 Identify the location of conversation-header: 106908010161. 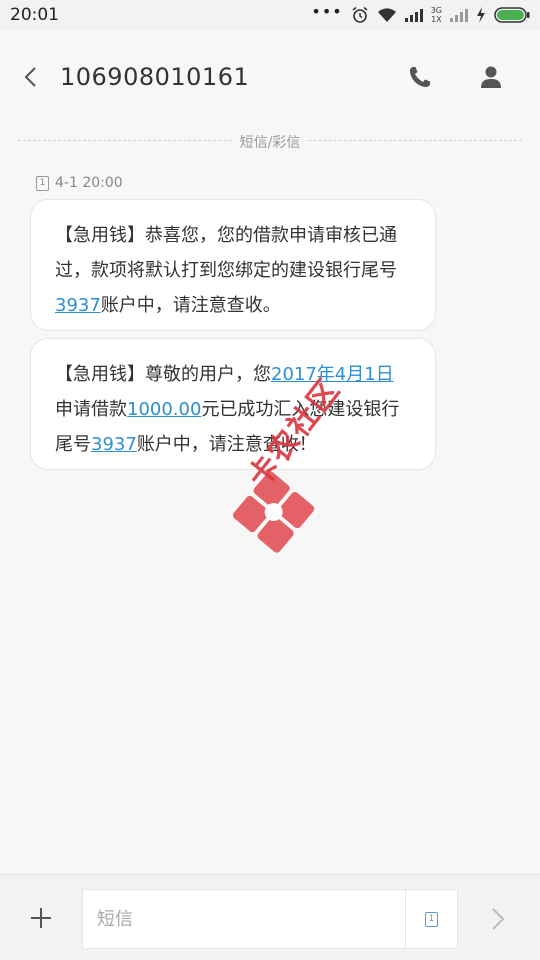
(270, 75).